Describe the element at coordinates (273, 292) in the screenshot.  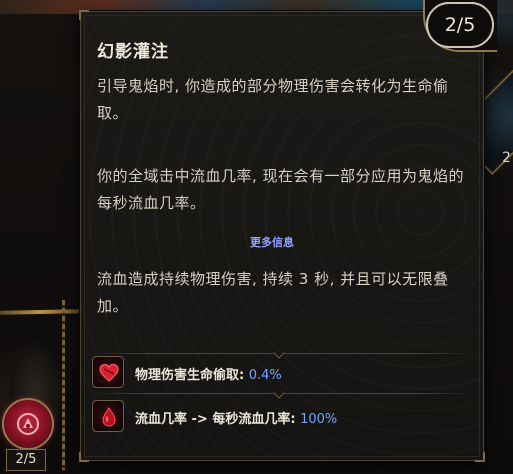
I see `bleed-explanation: 流血造成持续物理伤害, 持续 3 秒, 并且可以无限叠加。` at that location.